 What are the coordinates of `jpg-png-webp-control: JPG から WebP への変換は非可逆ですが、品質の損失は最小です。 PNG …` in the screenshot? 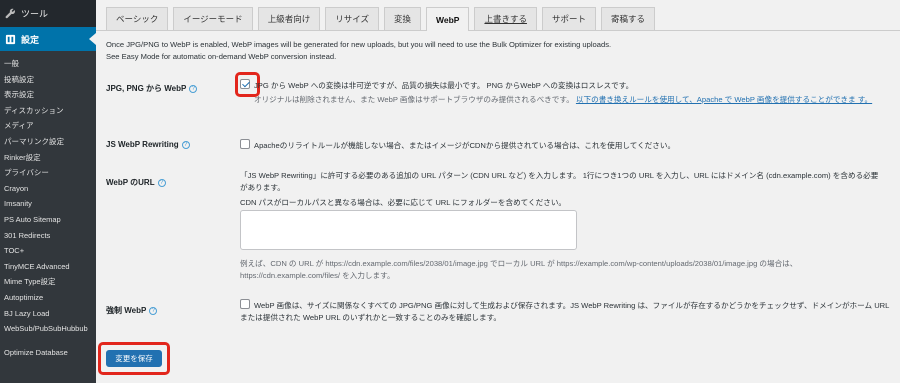 It's located at (560, 92).